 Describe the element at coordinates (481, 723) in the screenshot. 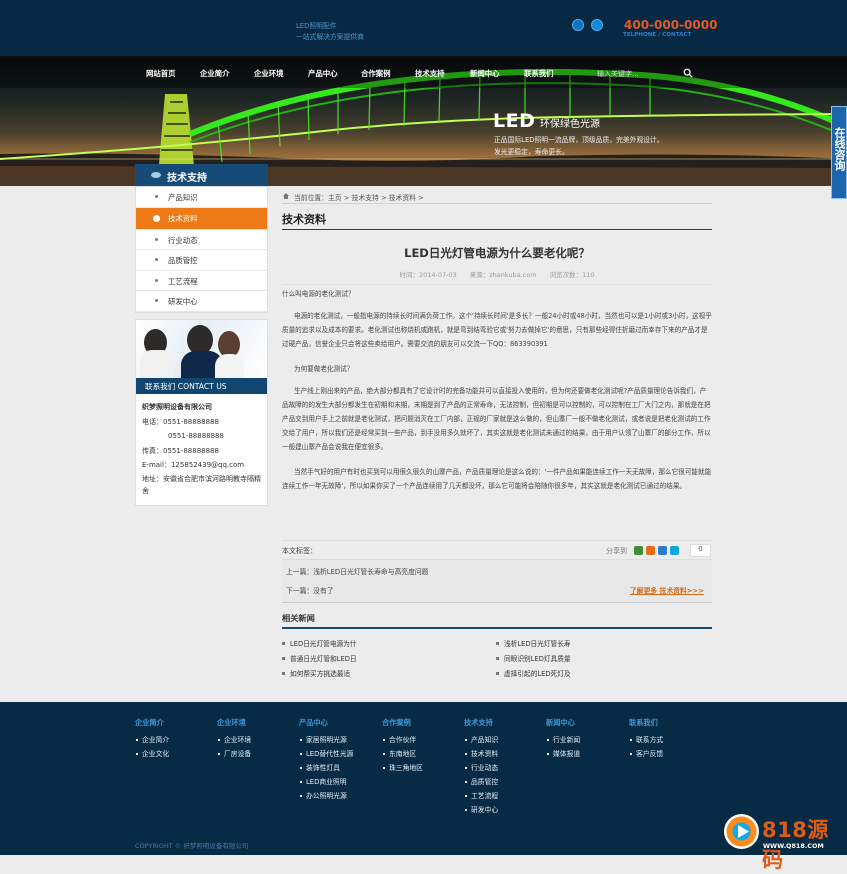

I see `footer-column-title: 技术支持` at that location.